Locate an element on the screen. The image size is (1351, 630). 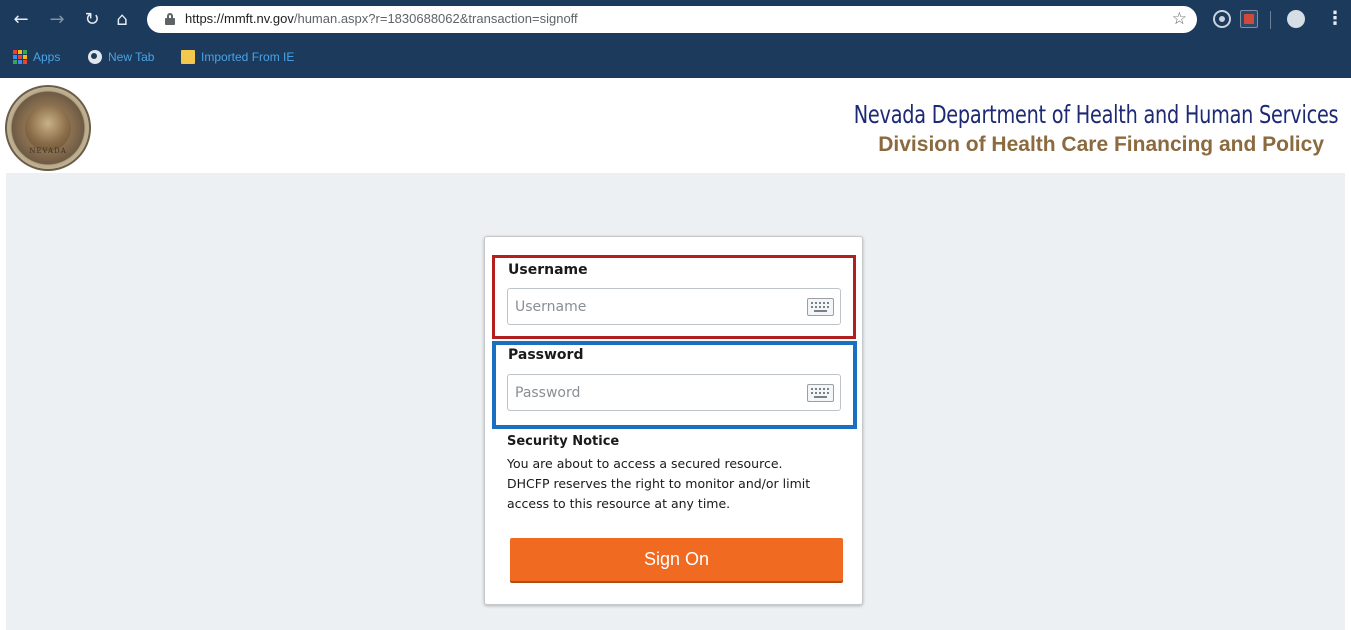
bookmark-imported-from-ie: Imported From IE is located at coordinates (237, 57).